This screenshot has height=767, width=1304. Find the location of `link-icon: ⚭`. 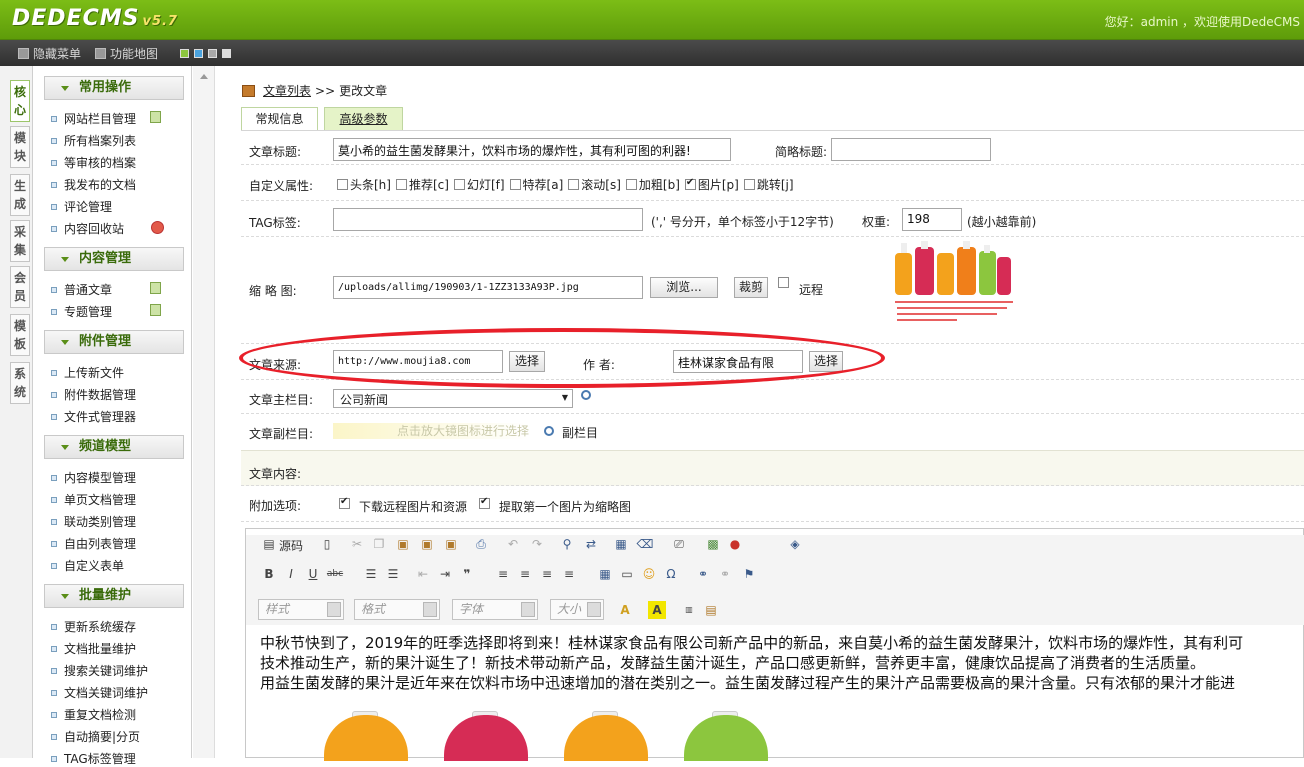

link-icon: ⚭ is located at coordinates (703, 574).